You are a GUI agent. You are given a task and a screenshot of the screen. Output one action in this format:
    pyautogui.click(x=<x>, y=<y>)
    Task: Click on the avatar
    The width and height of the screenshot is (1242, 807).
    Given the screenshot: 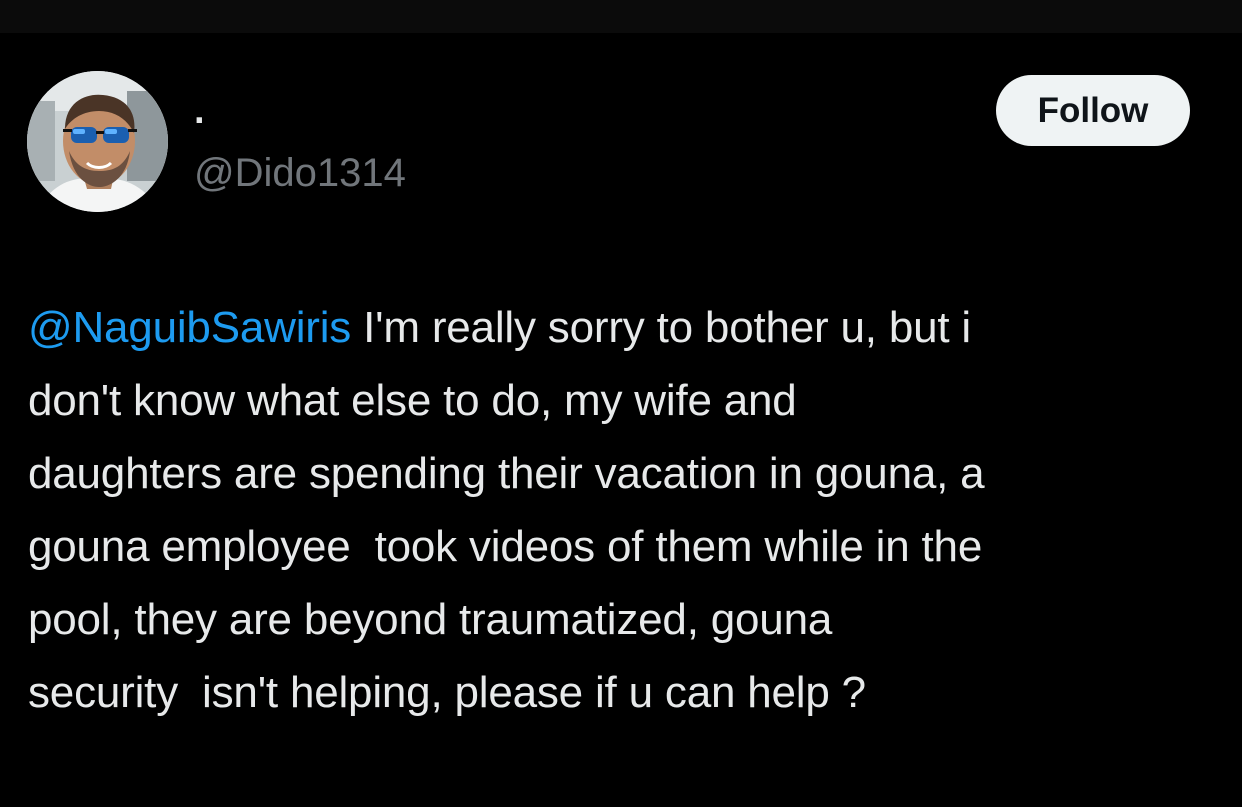 What is the action you would take?
    pyautogui.click(x=97, y=141)
    